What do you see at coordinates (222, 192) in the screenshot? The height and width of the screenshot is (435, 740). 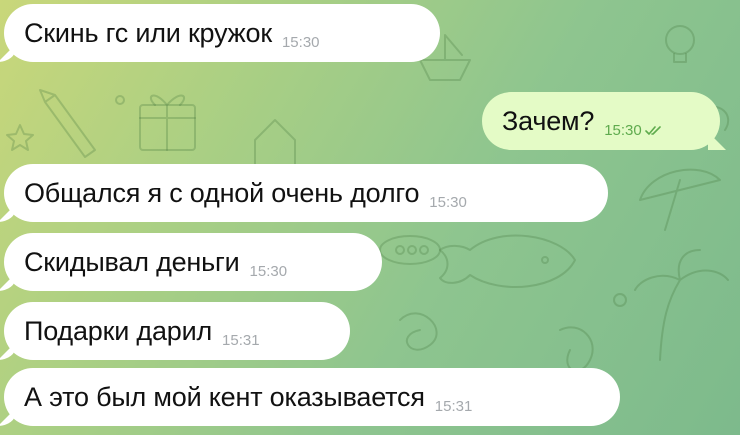 I see `message-text: Общался я с одной очень долго` at bounding box center [222, 192].